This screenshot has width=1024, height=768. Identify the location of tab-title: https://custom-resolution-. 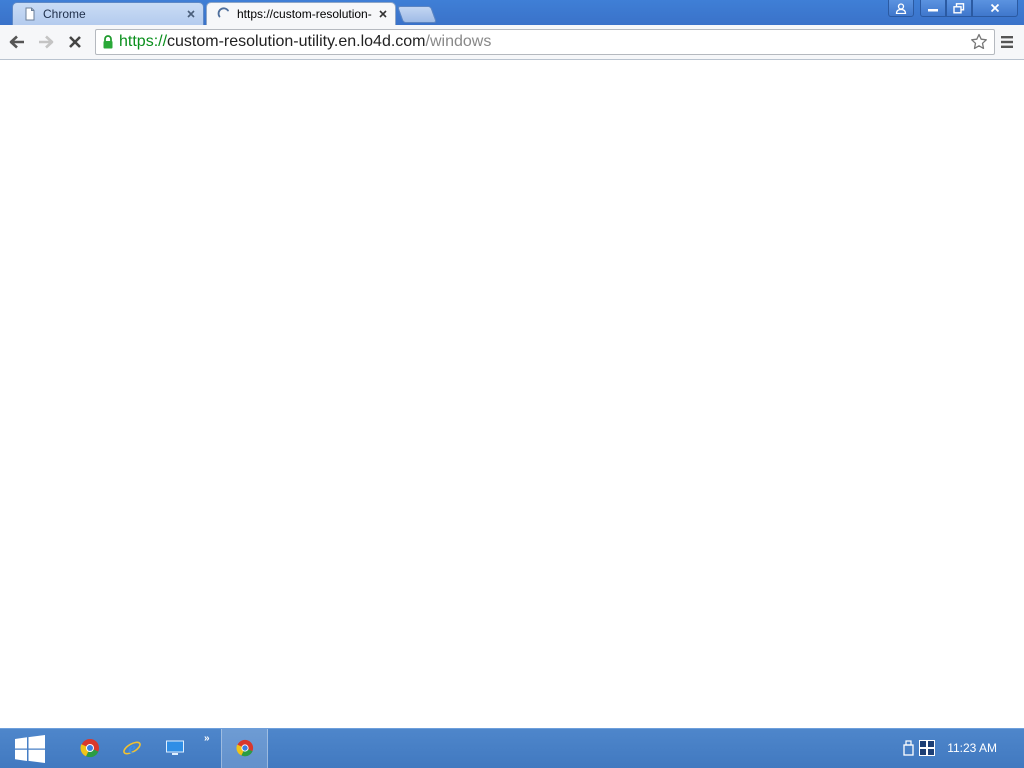
(304, 14).